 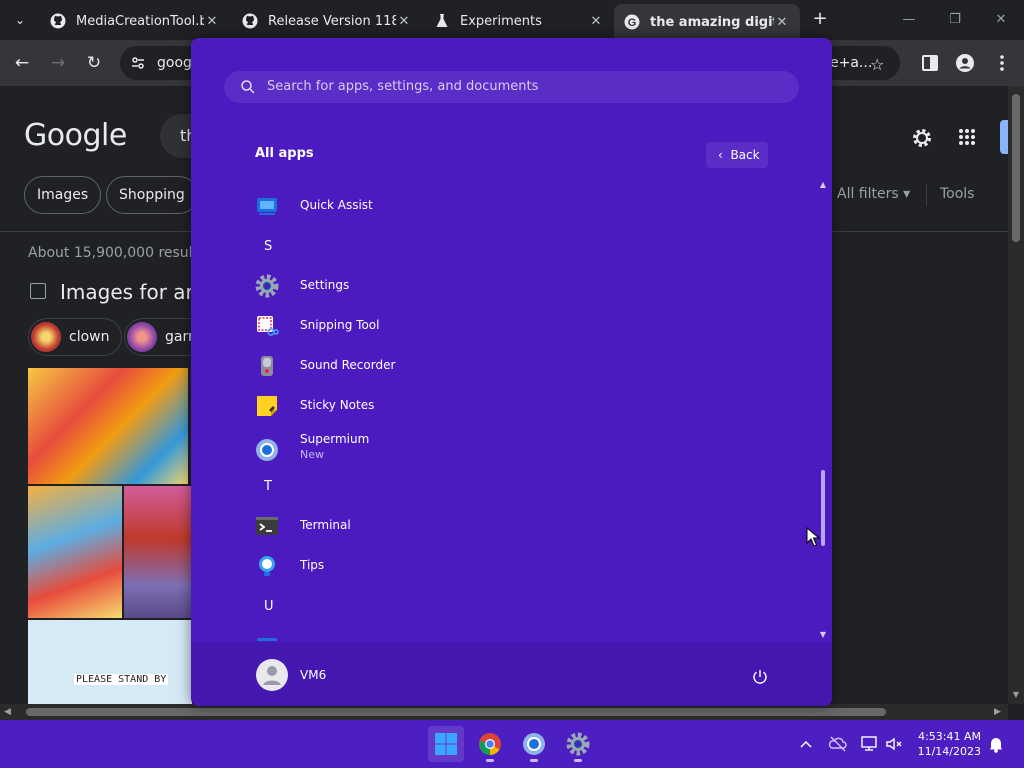 I want to click on filter-chip-shopping: Shopping, so click(x=152, y=195).